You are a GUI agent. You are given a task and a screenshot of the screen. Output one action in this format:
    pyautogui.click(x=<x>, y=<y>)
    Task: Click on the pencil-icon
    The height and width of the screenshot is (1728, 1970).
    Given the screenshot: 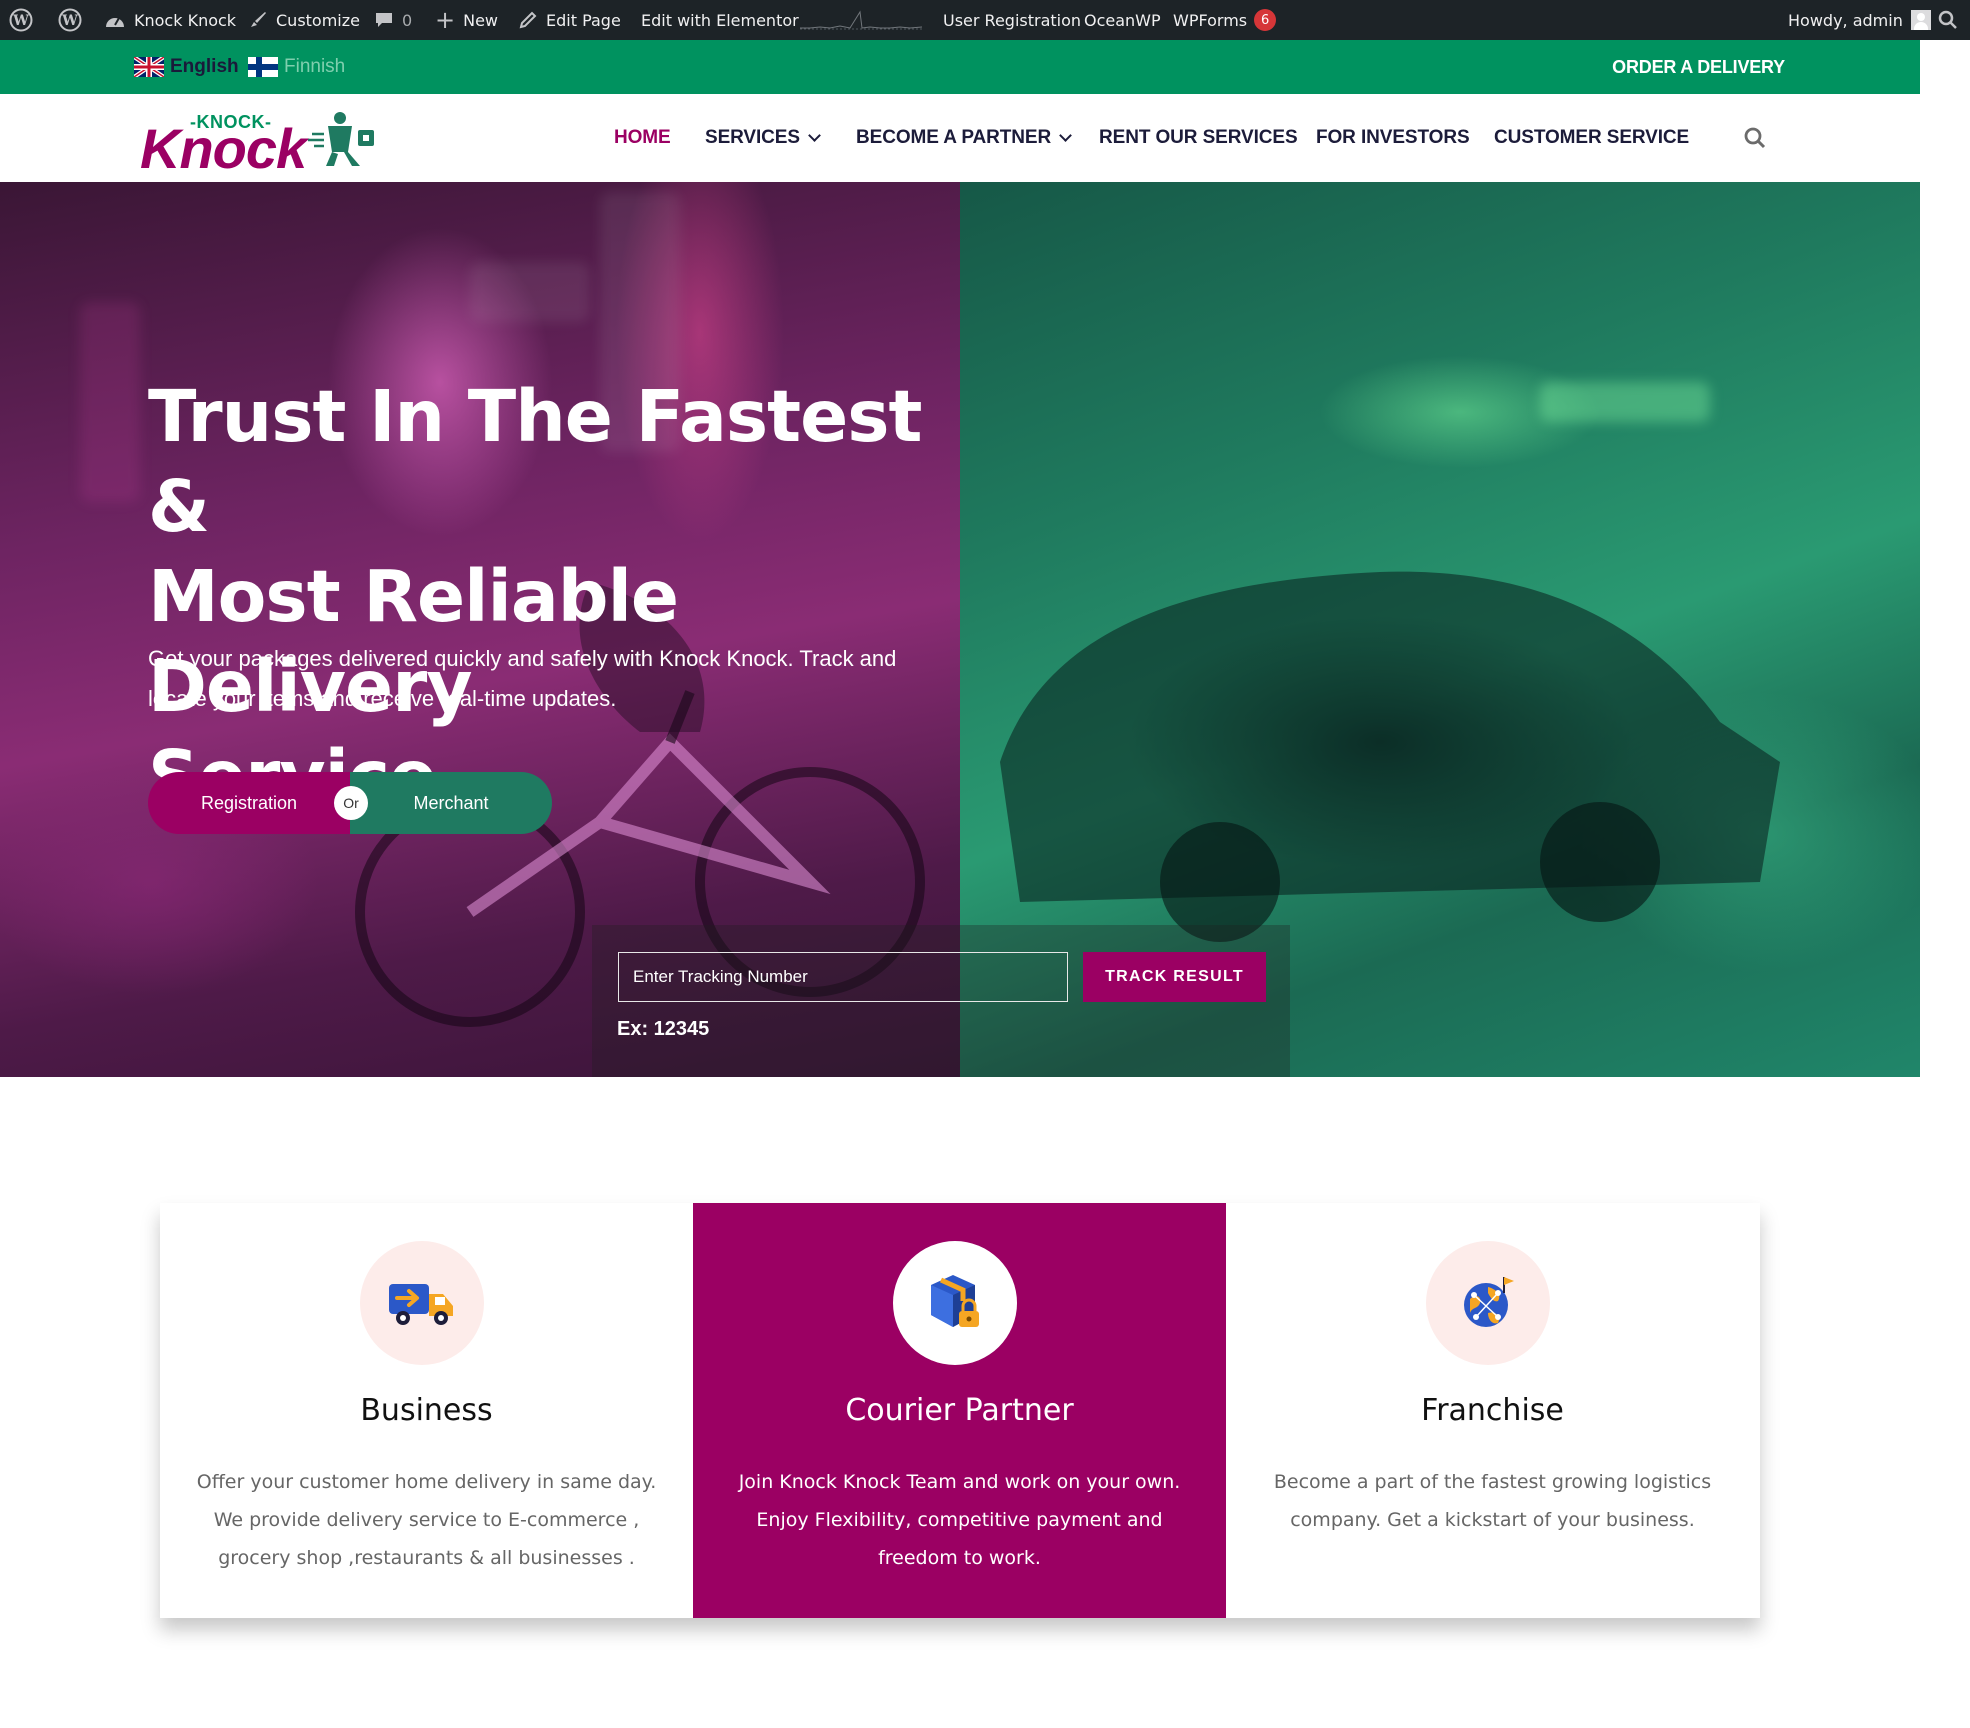 What is the action you would take?
    pyautogui.click(x=528, y=20)
    